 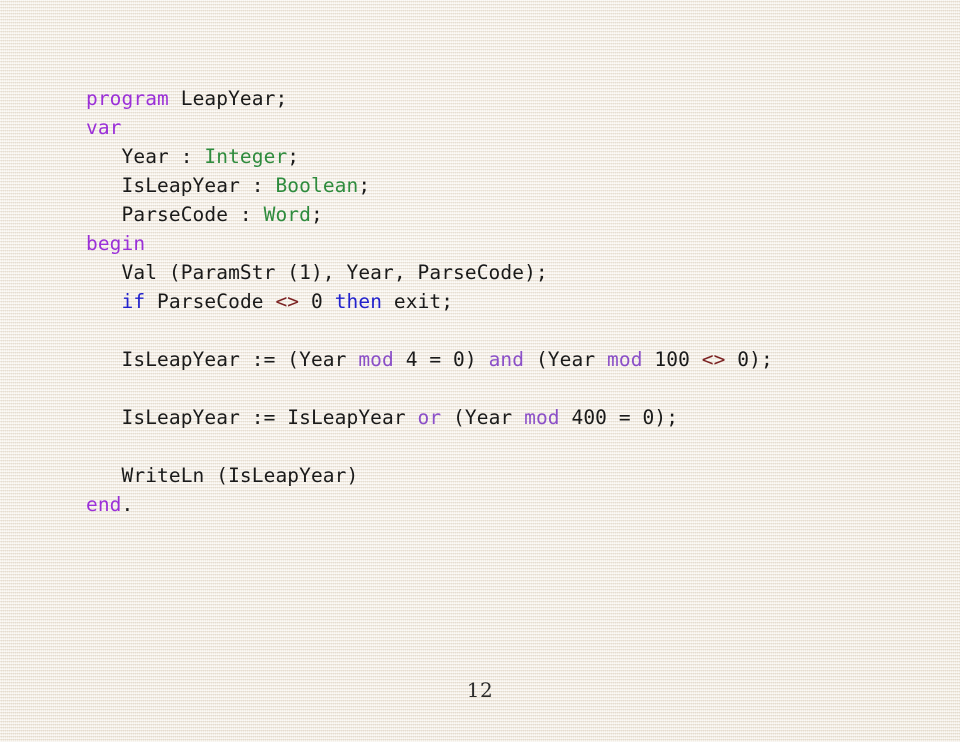 I want to click on code-token-plain: WriteLn (IsLeapYear), so click(x=222, y=475).